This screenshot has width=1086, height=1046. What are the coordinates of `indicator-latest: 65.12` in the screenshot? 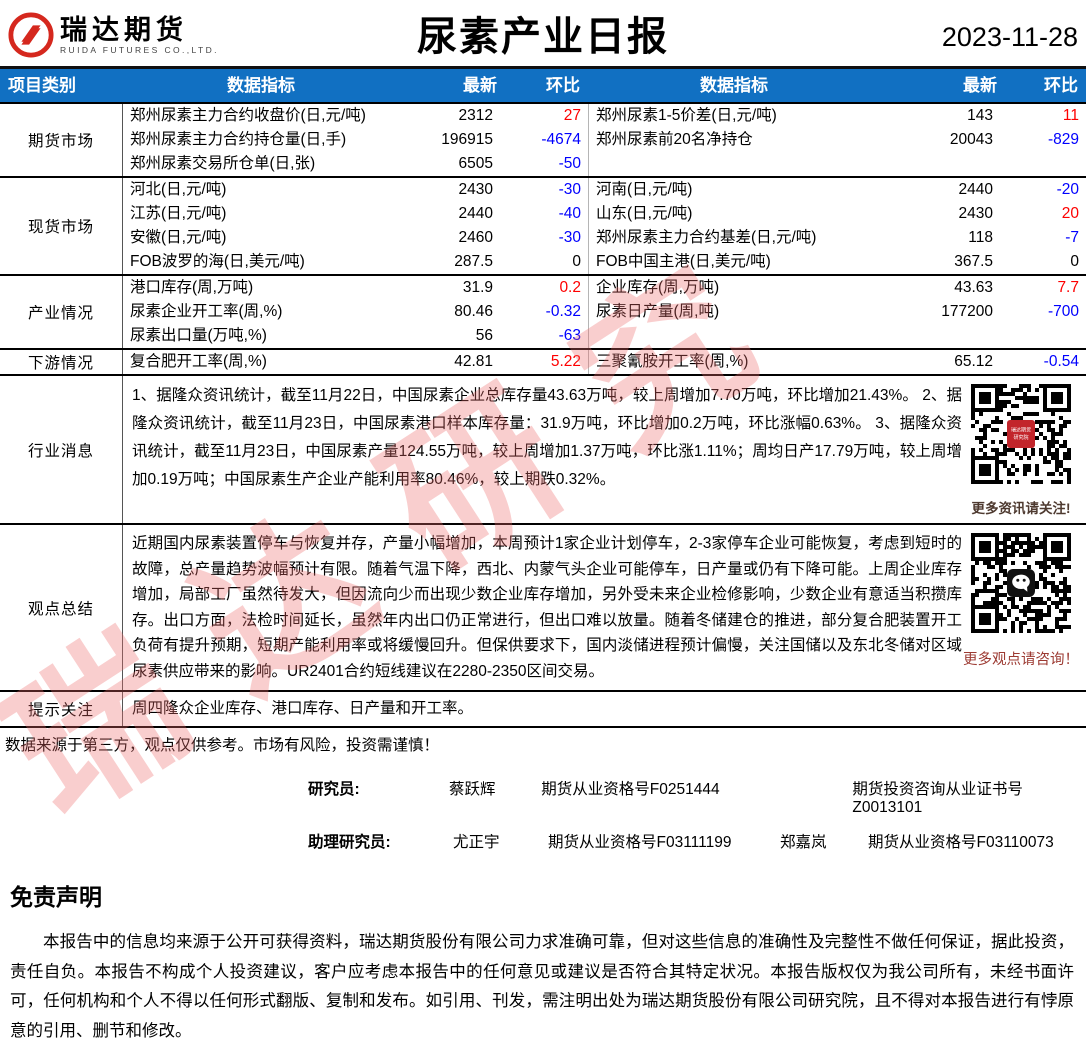 It's located at (973, 361).